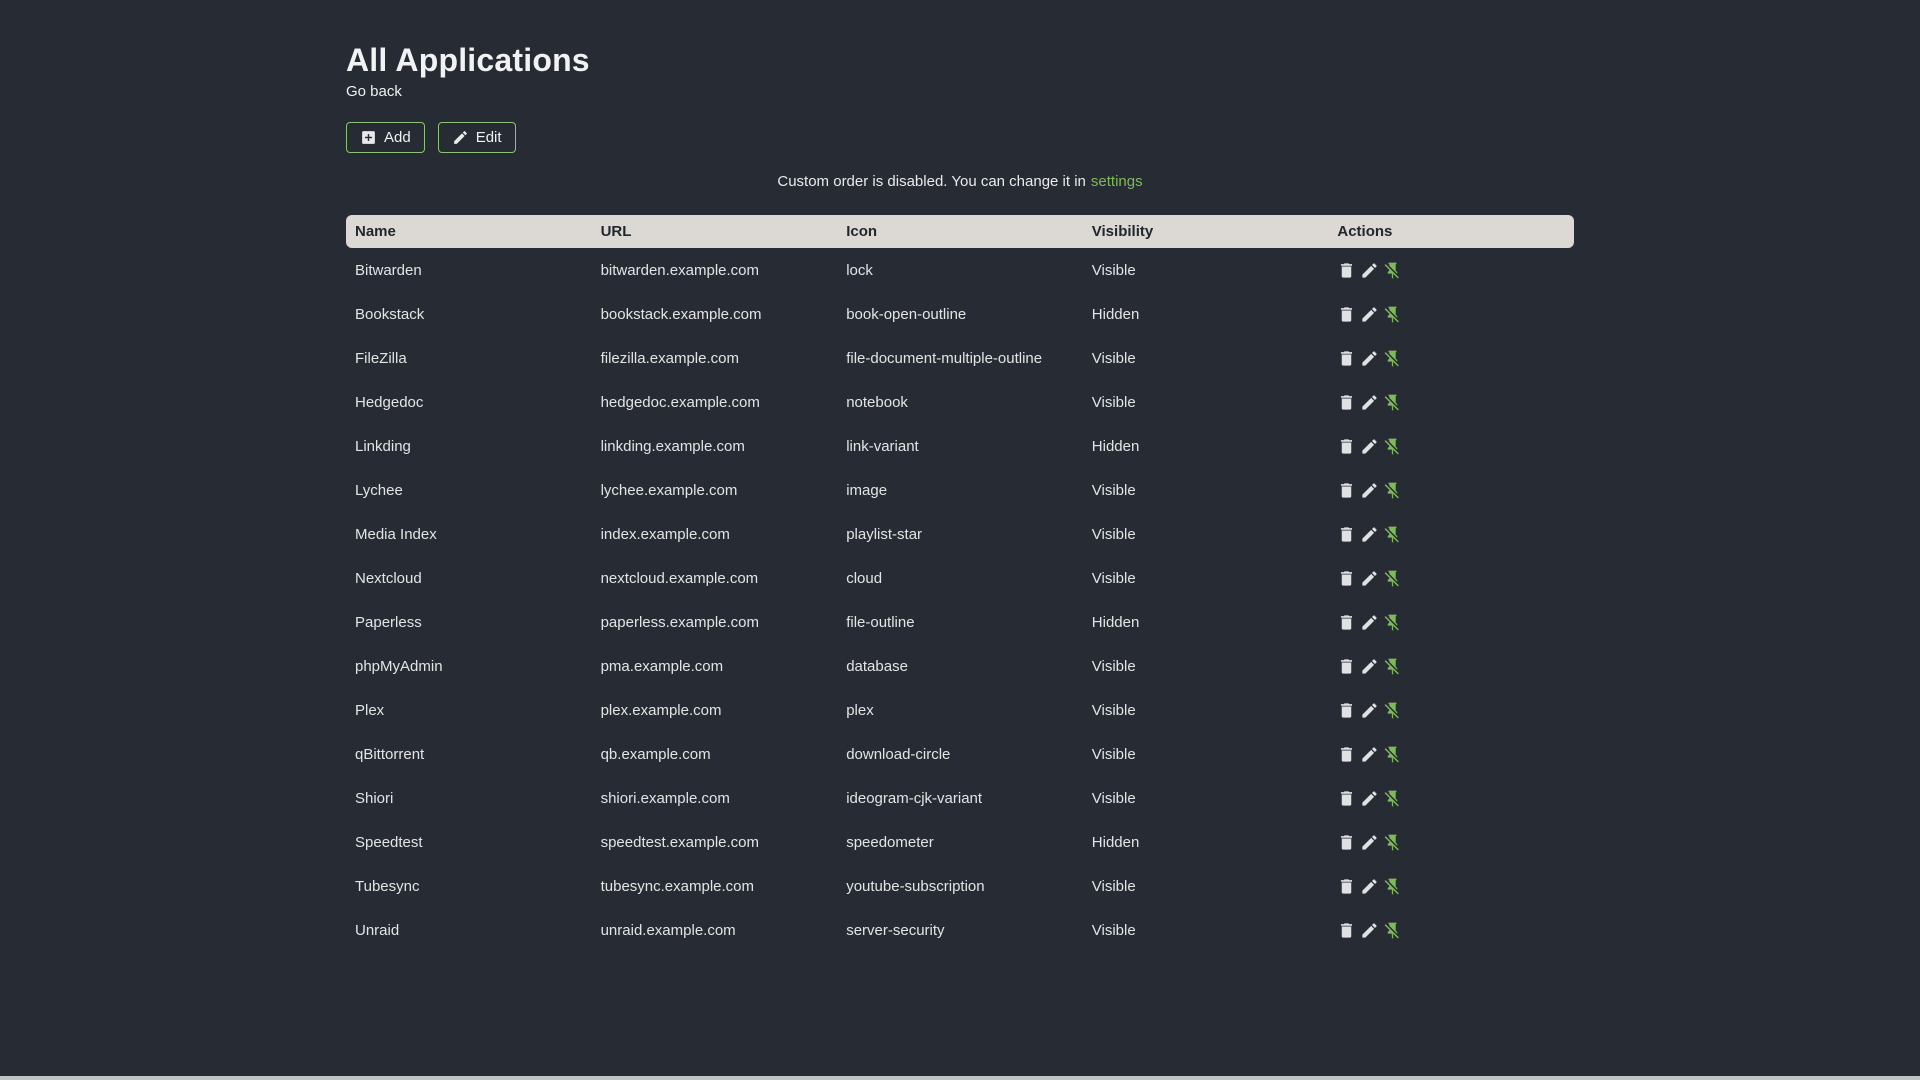 The image size is (1920, 1080). What do you see at coordinates (679, 578) in the screenshot?
I see `cell-url: nextcloud.example.com` at bounding box center [679, 578].